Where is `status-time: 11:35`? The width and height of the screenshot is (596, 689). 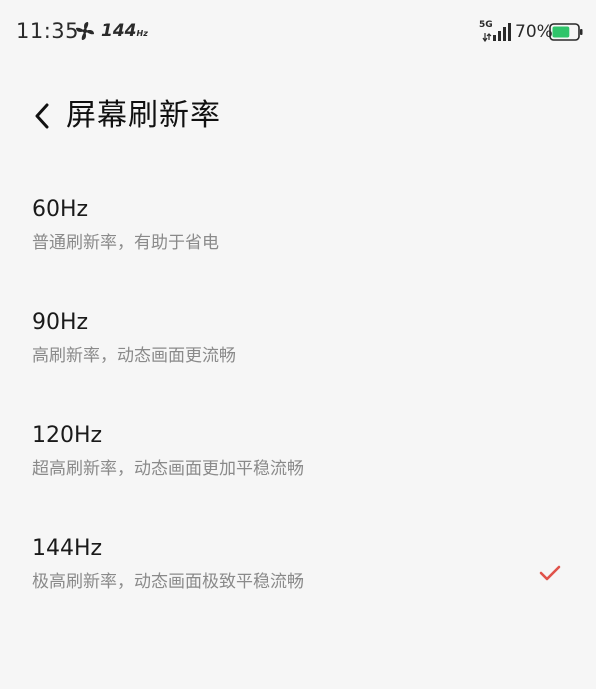
status-time: 11:35 is located at coordinates (48, 31).